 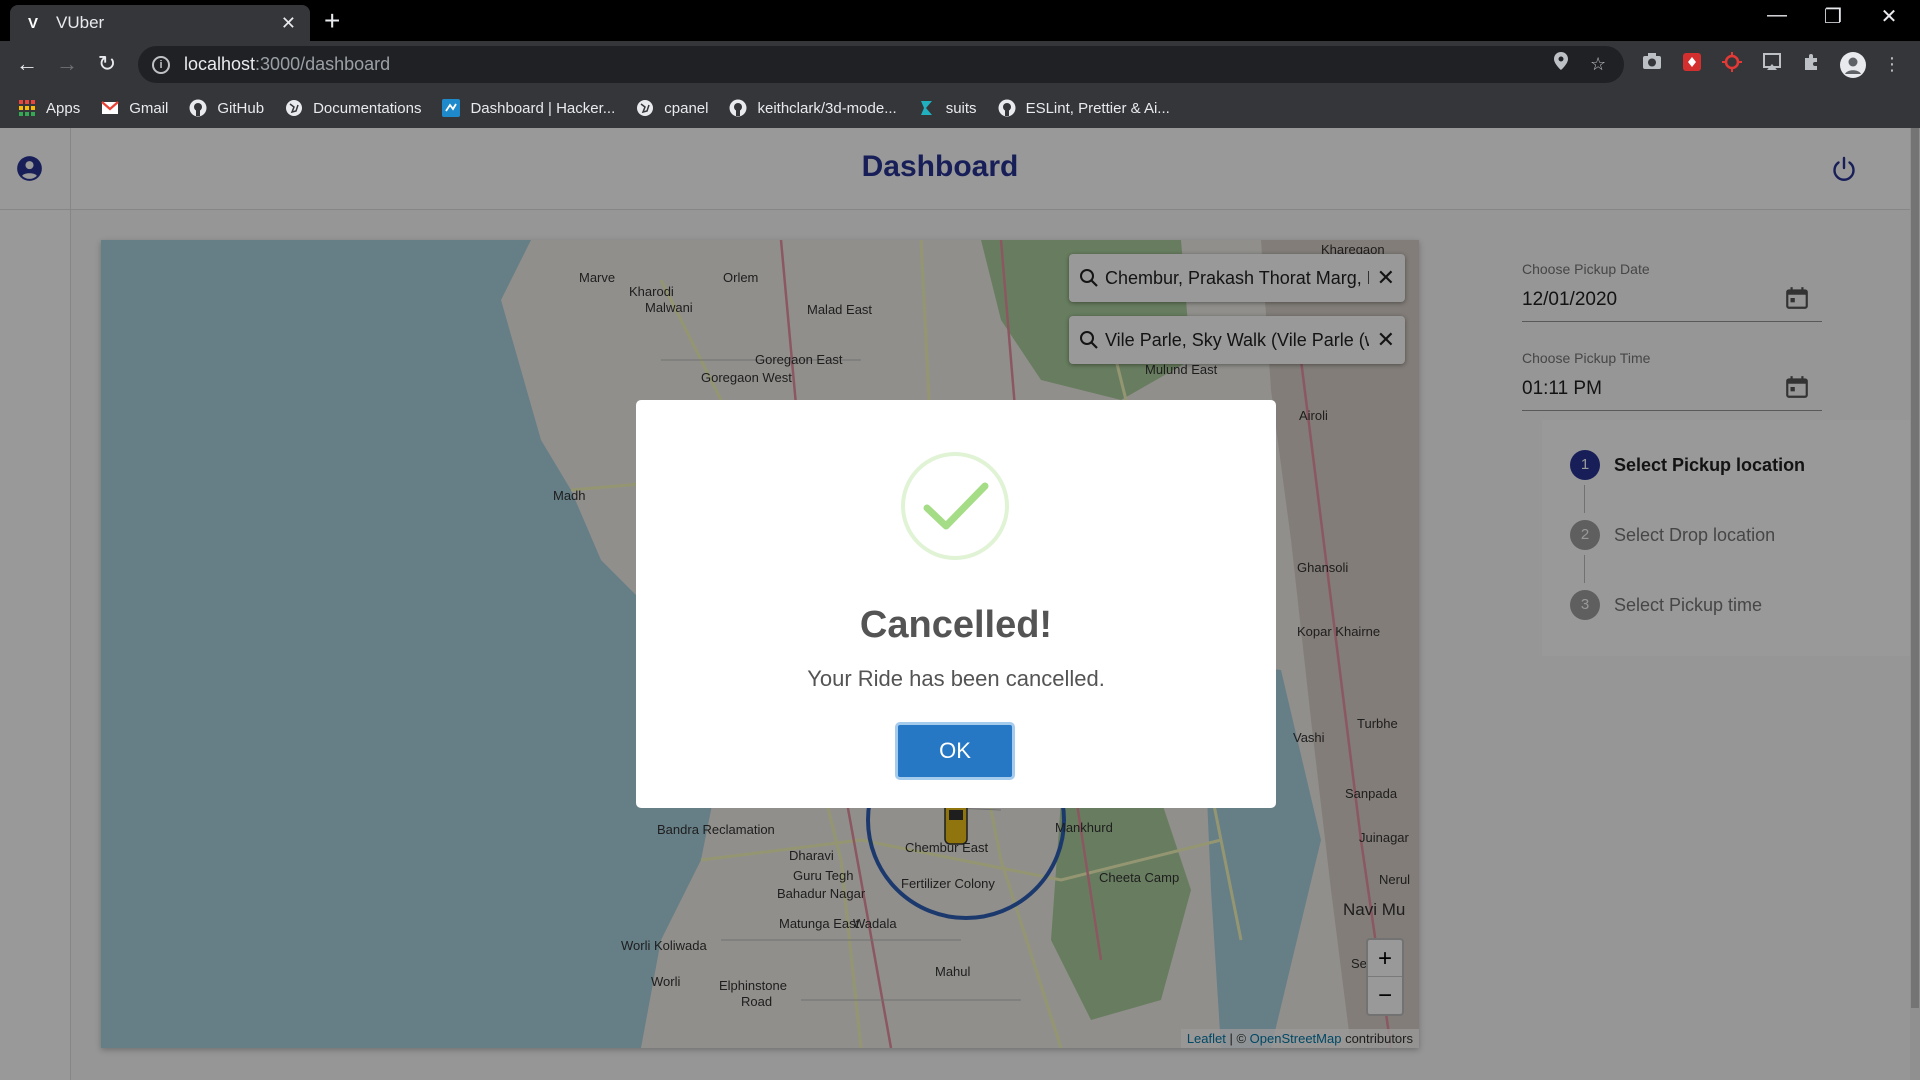 I want to click on bookmark-gmail: Gmail, so click(x=134, y=108).